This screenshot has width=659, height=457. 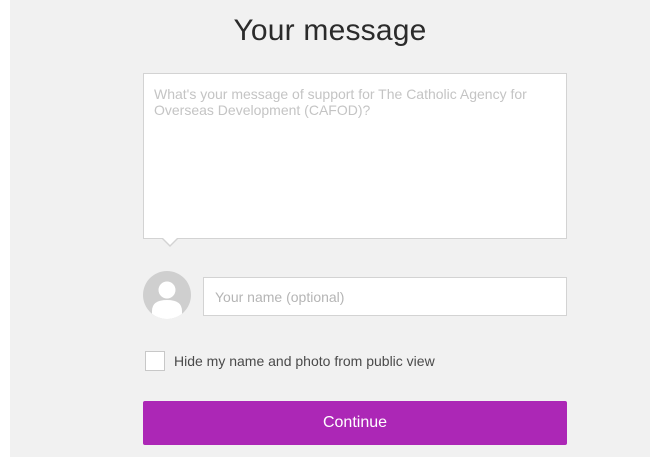 I want to click on page-title: Your message, so click(x=330, y=30).